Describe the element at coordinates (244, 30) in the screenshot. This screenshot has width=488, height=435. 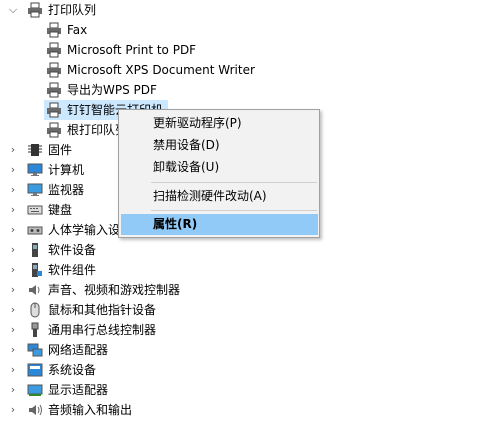
I see `printer-item: Fax` at that location.